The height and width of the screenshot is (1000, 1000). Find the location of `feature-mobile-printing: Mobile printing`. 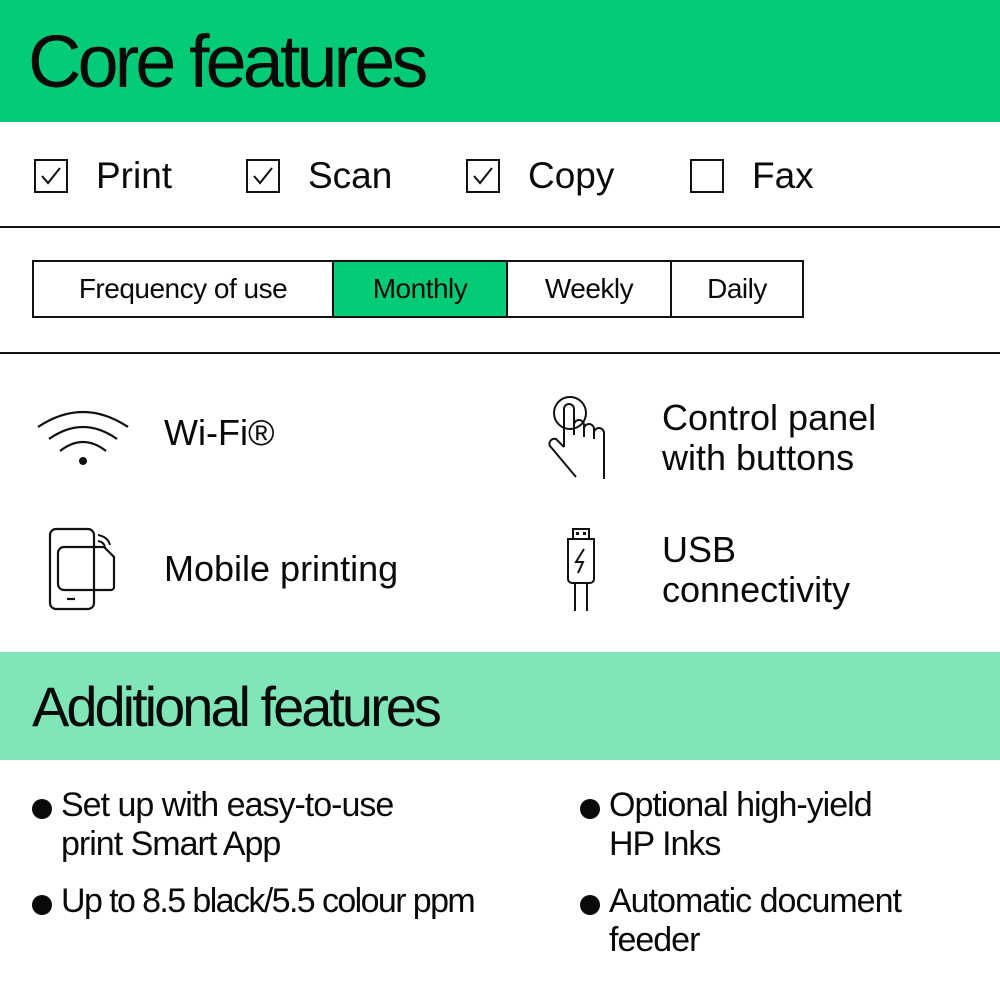

feature-mobile-printing: Mobile printing is located at coordinates (223, 569).